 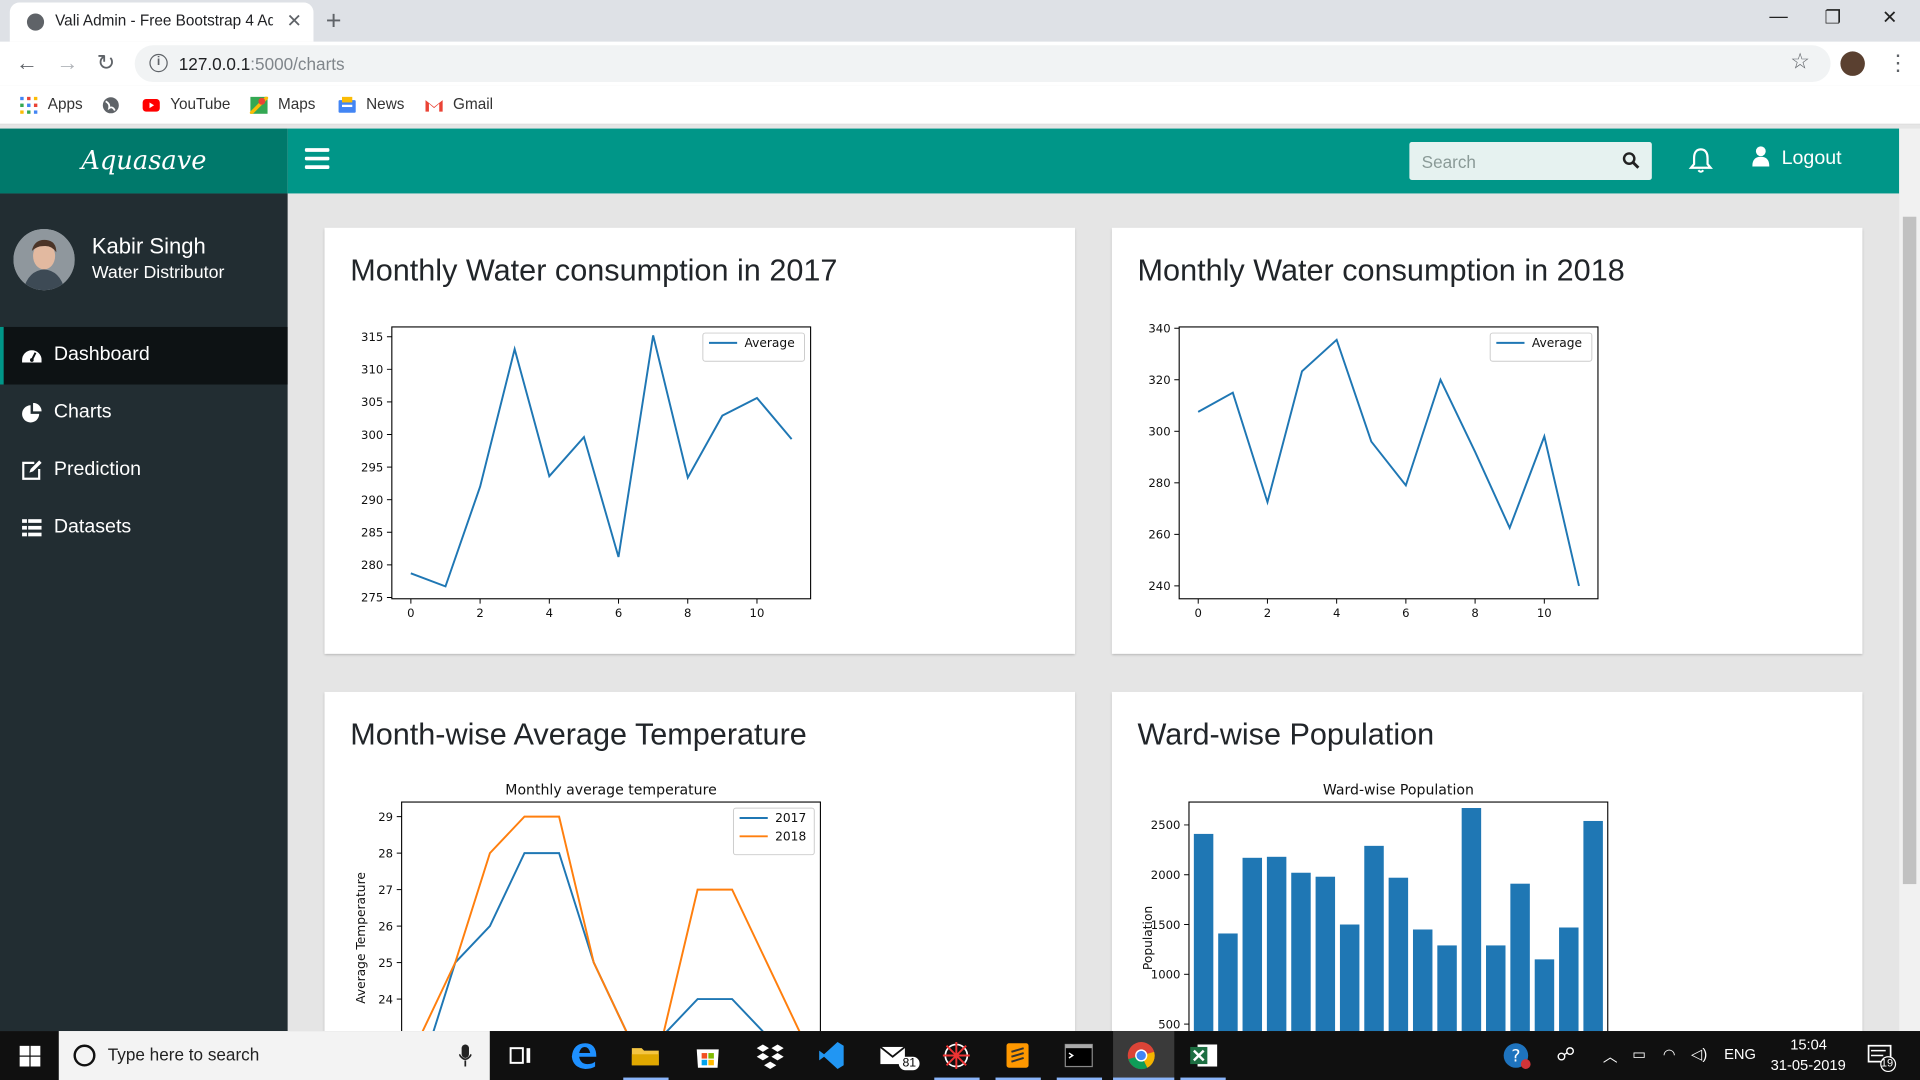 I want to click on chrome-icon, so click(x=1141, y=1055).